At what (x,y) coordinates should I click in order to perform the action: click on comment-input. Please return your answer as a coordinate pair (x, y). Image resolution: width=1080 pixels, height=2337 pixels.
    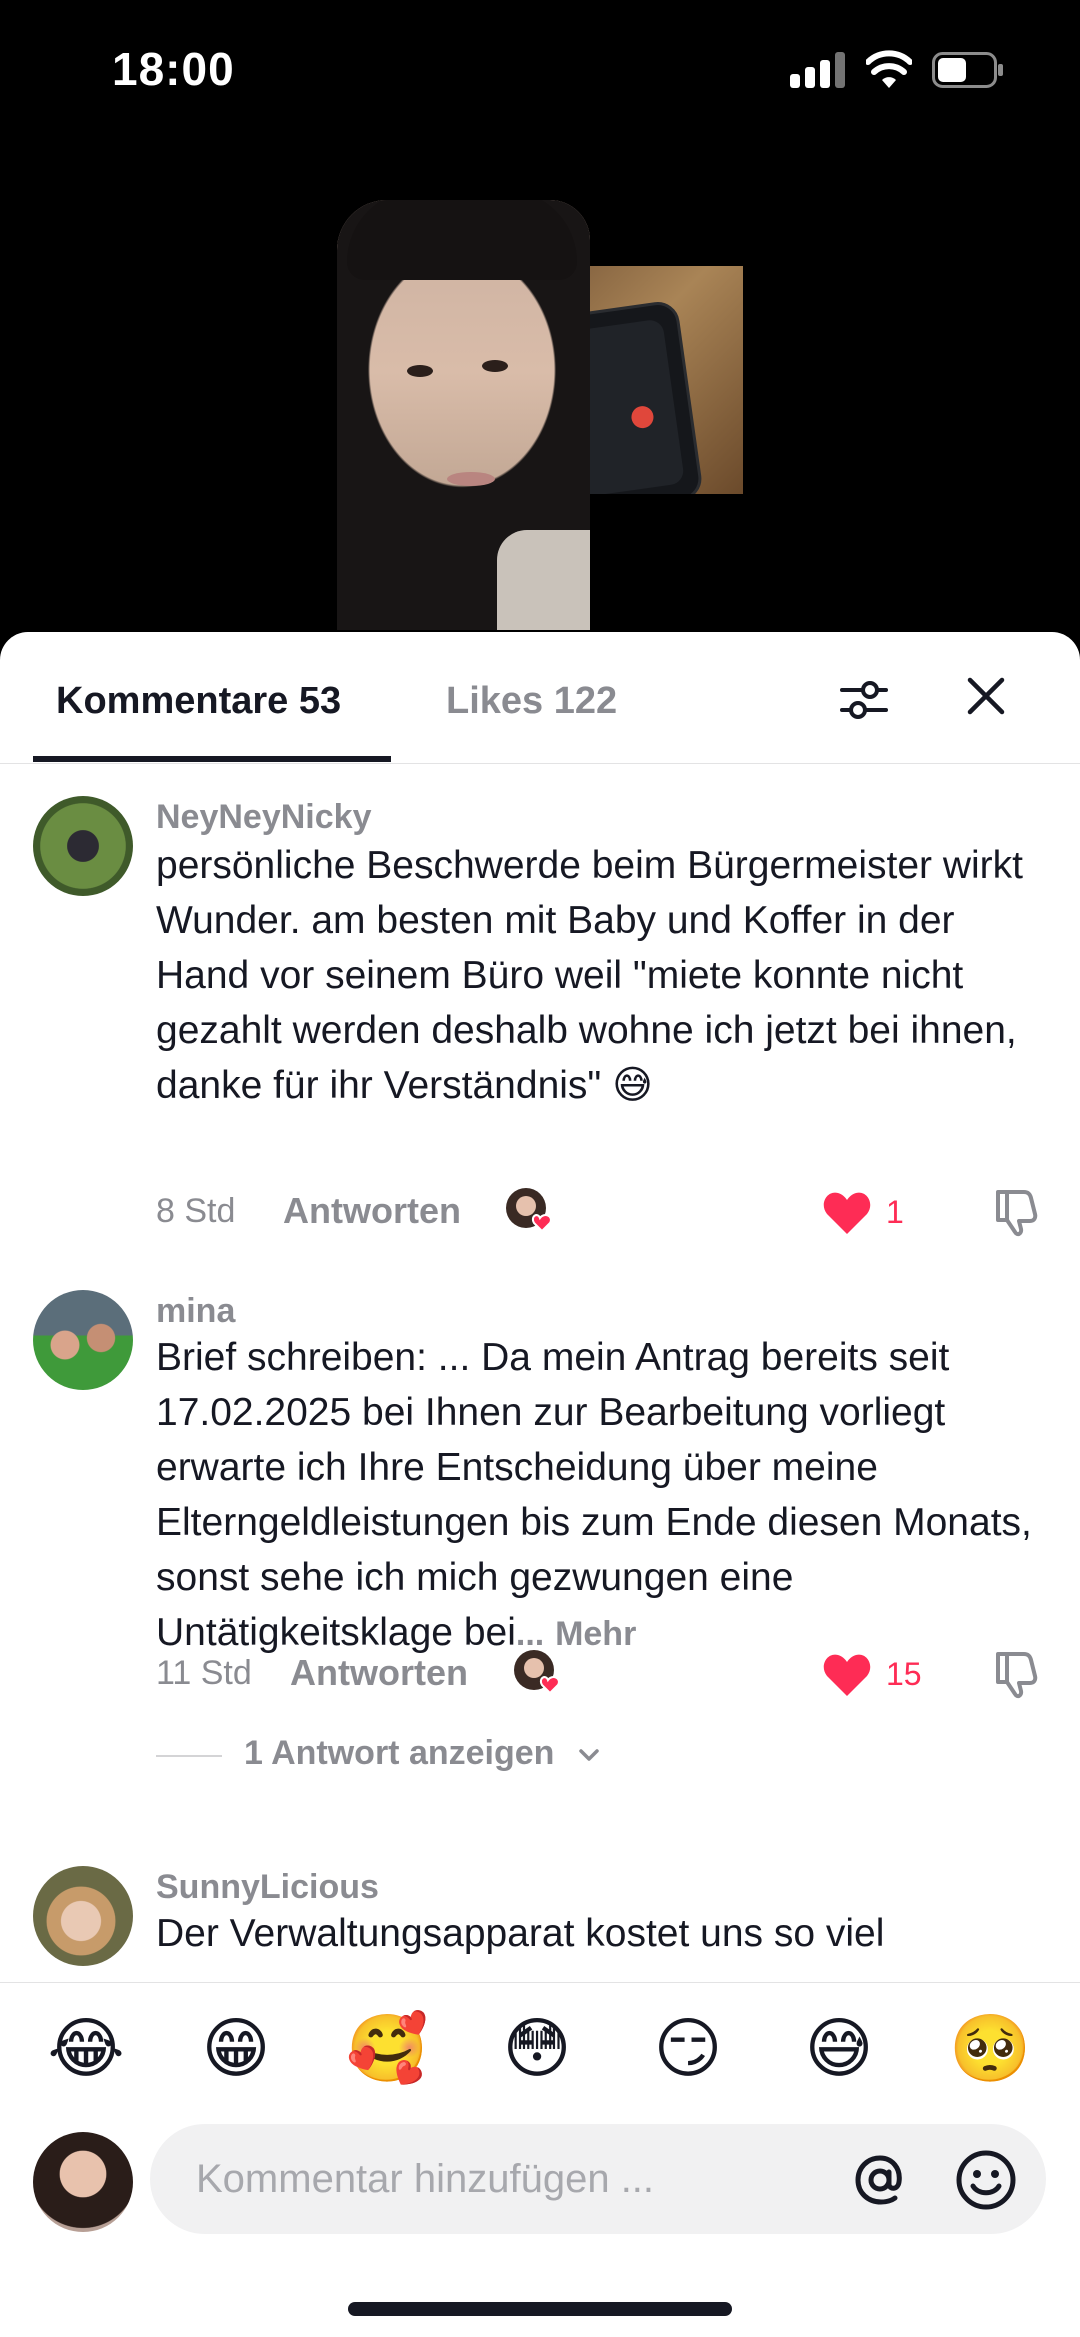
    Looking at the image, I should click on (496, 2179).